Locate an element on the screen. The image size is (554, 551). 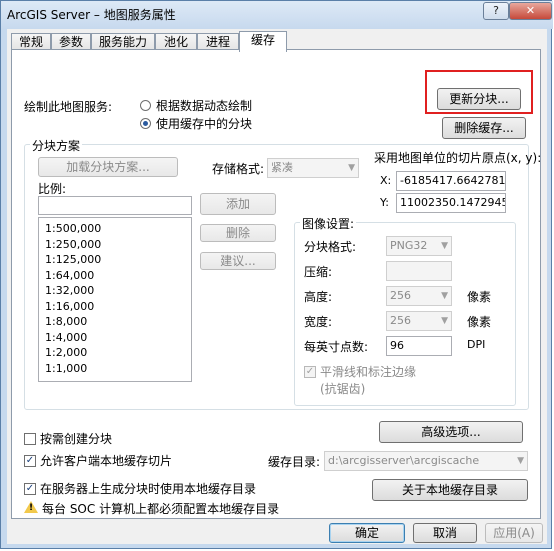
allow-client-cache-label: 允许客户端本地缓存切片 is located at coordinates (106, 461).